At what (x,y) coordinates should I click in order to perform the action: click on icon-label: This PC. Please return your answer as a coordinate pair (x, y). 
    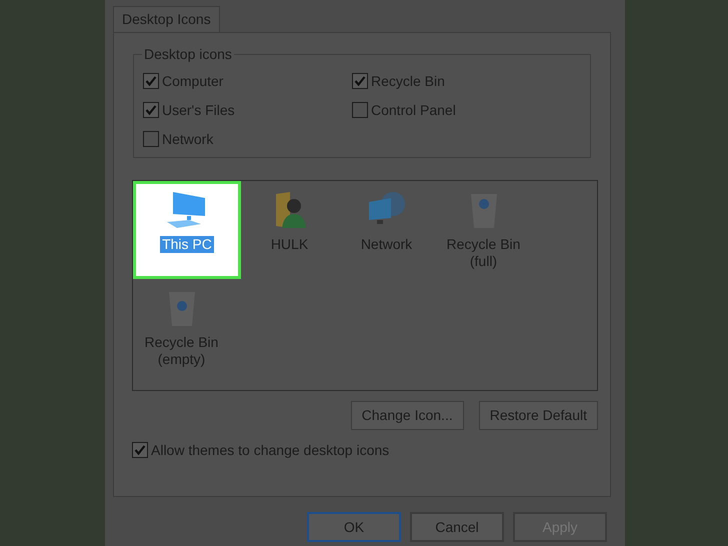
    Looking at the image, I should click on (187, 244).